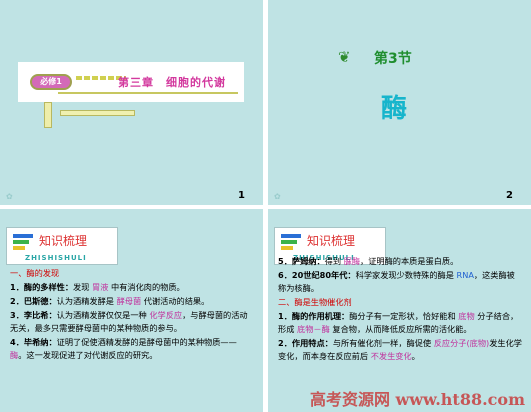 This screenshot has width=531, height=412. What do you see at coordinates (402, 329) in the screenshot?
I see `item-tail-2: 复合物，从而降低反应所需的活化能。` at bounding box center [402, 329].